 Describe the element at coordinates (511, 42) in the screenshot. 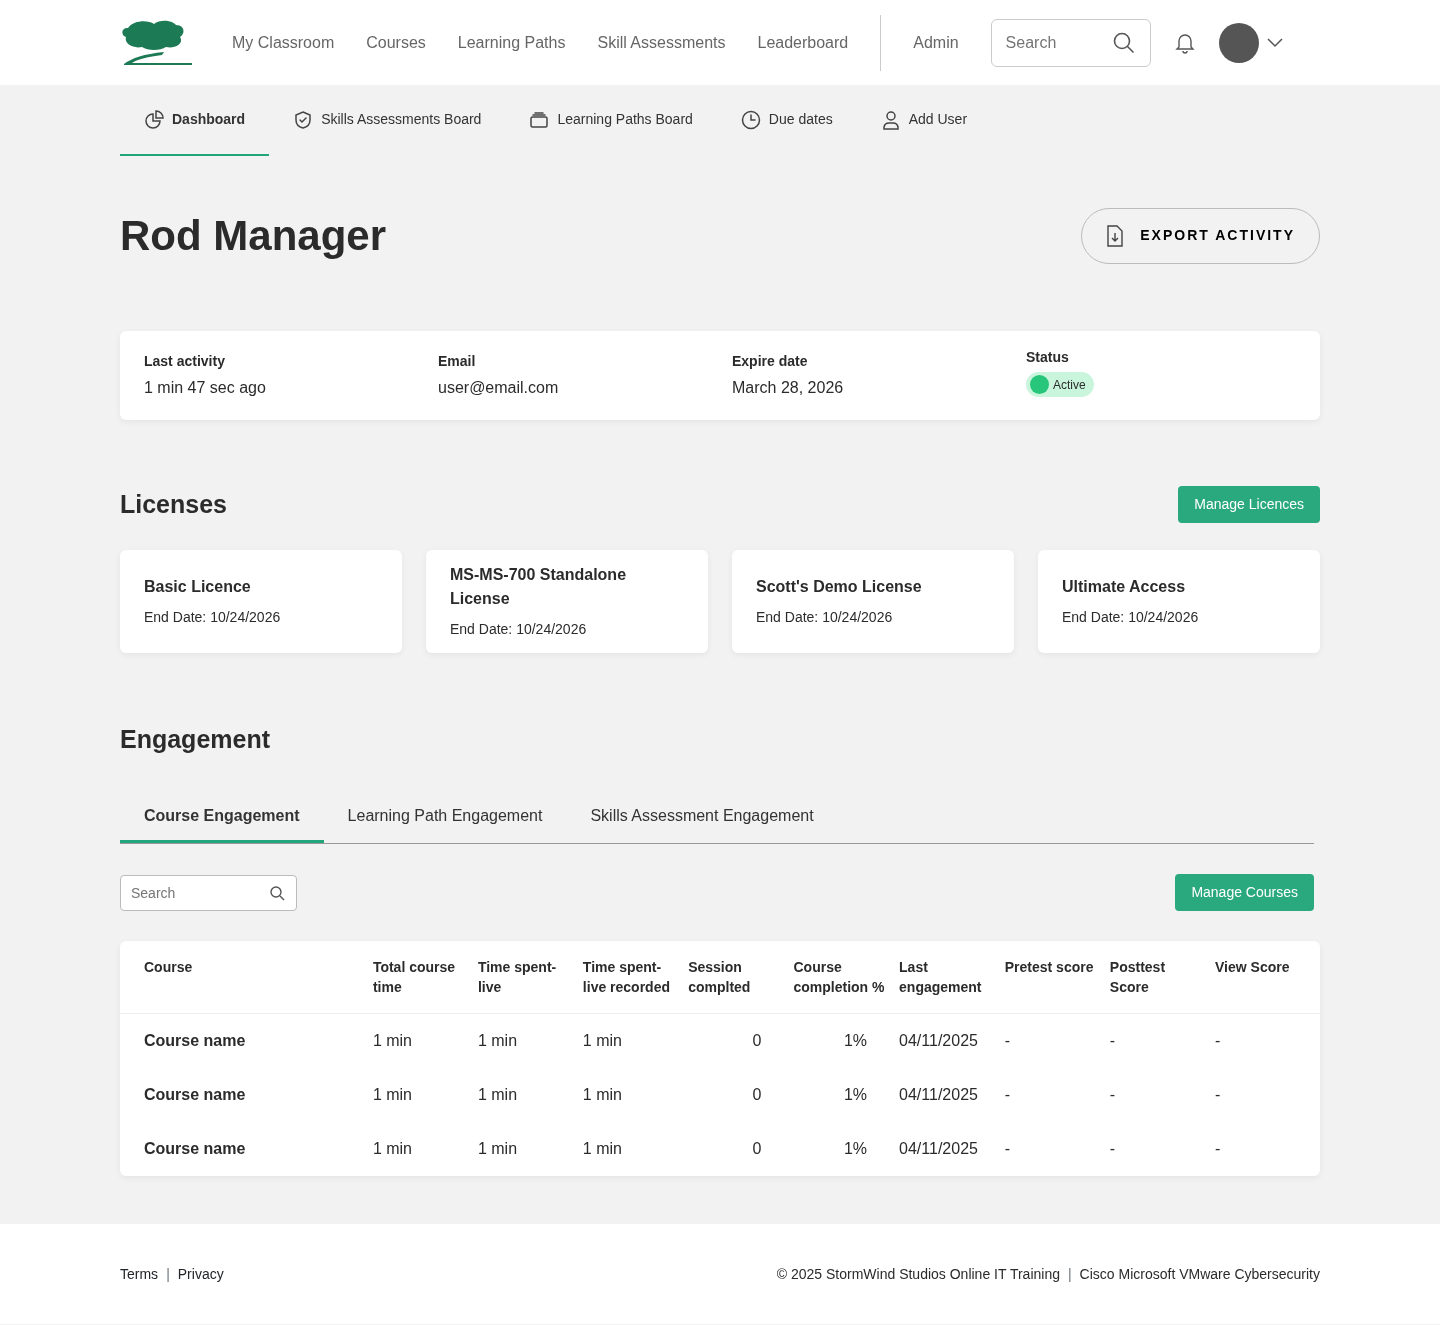

I see `nav-link: Learning Paths` at that location.